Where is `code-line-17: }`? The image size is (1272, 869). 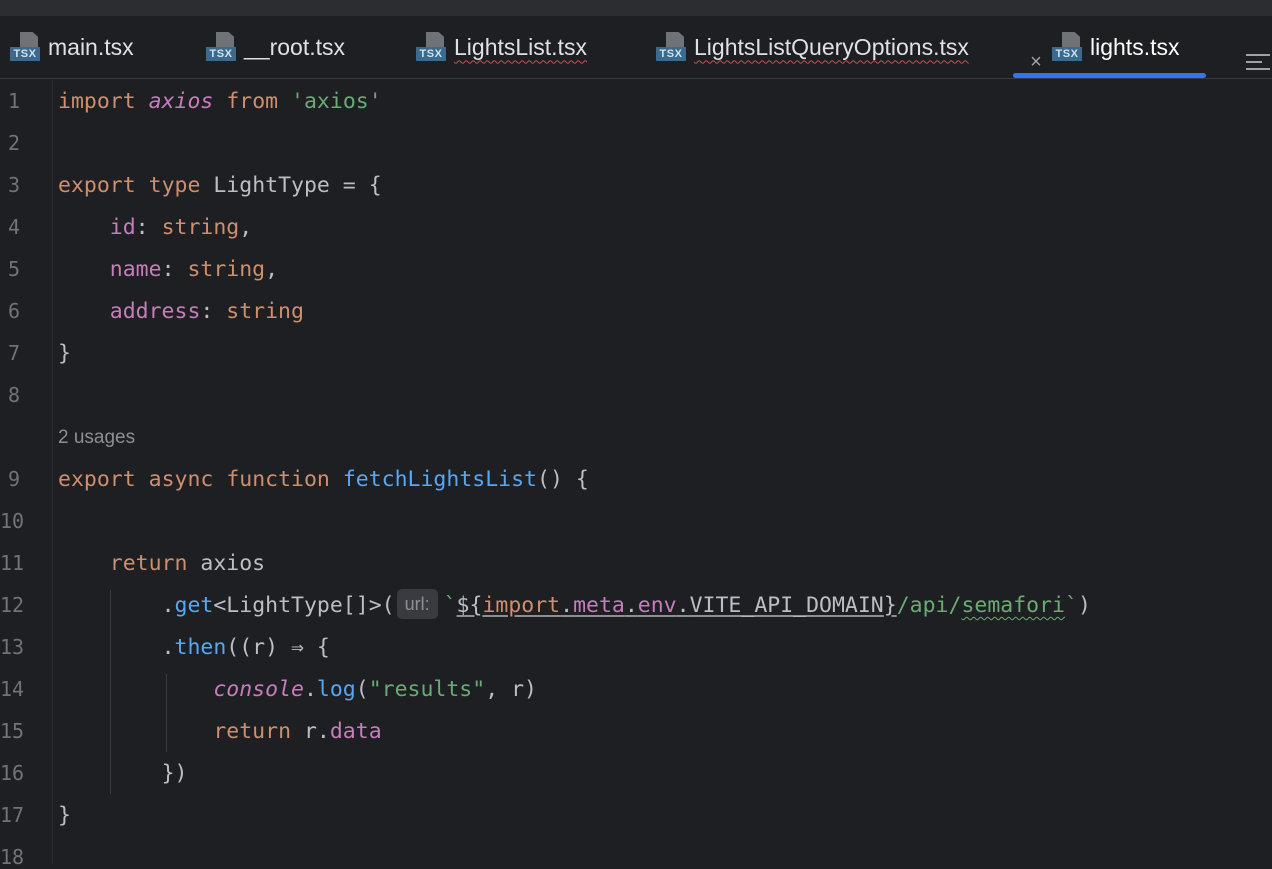 code-line-17: } is located at coordinates (64, 815).